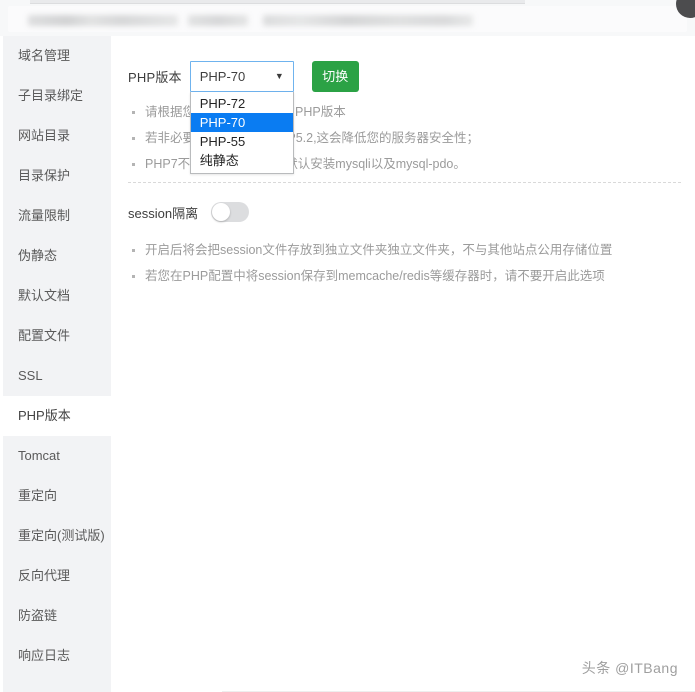  What do you see at coordinates (44, 415) in the screenshot?
I see `sidebar-item-label: PHP版本` at bounding box center [44, 415].